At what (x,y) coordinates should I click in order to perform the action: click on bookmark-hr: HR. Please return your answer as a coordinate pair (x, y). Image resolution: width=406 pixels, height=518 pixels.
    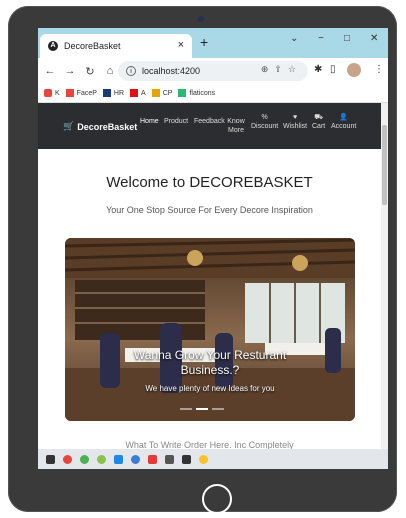
    Looking at the image, I should click on (113, 93).